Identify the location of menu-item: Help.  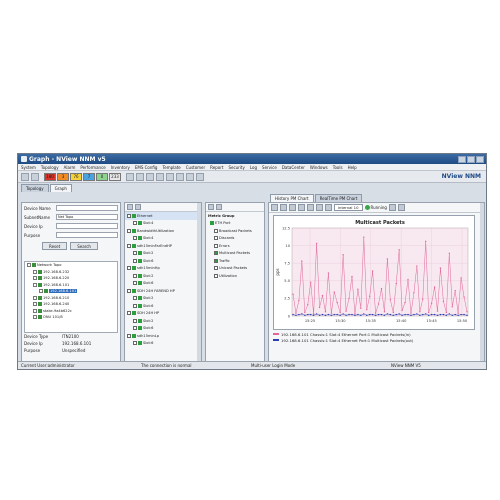
(352, 167).